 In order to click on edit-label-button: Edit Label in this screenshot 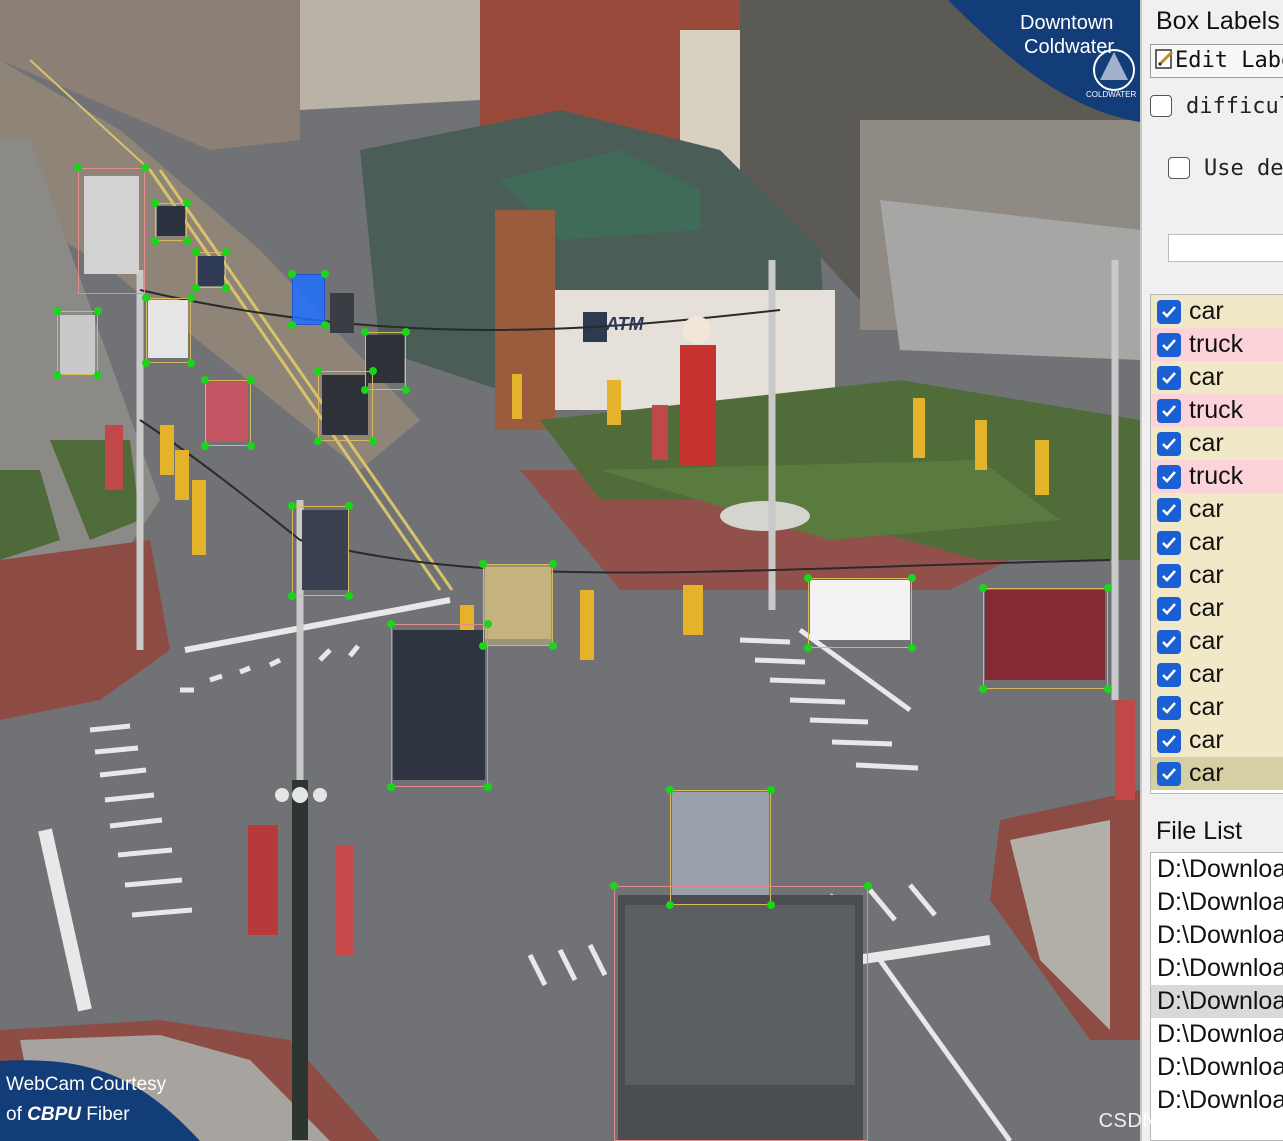, I will do `click(1216, 61)`.